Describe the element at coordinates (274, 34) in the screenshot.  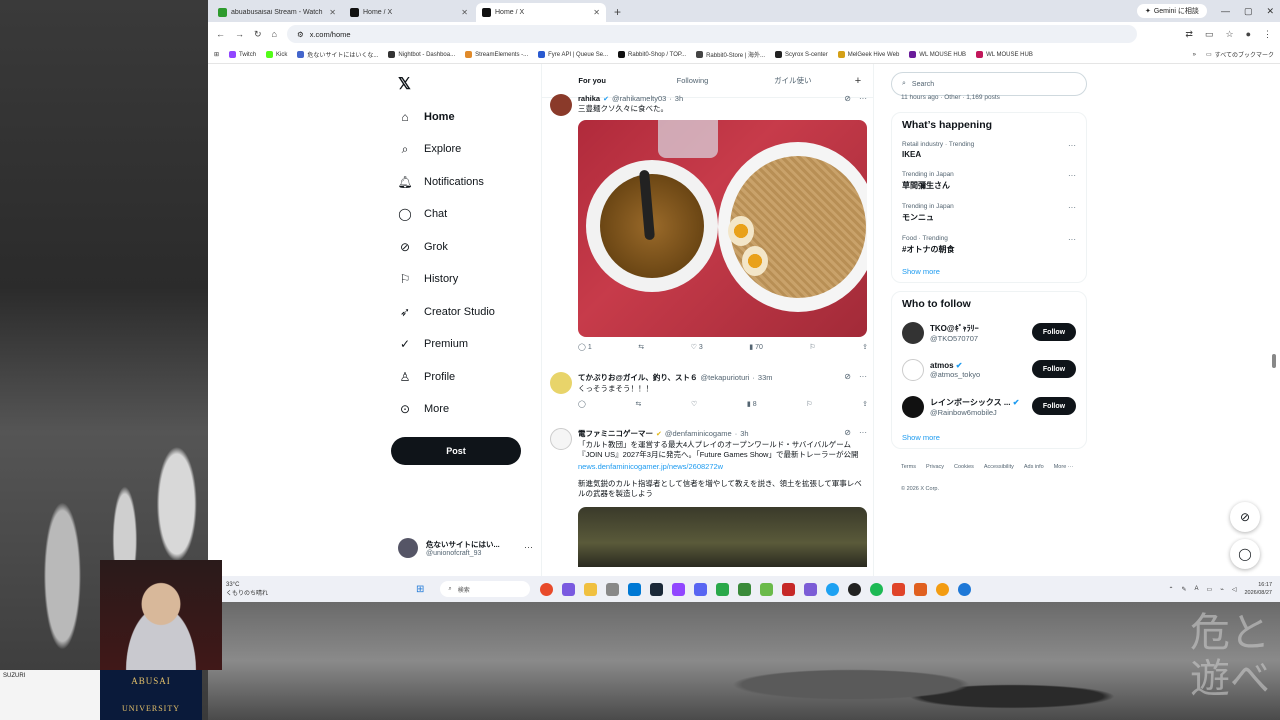
I see `home-browser-icon: ⌂` at that location.